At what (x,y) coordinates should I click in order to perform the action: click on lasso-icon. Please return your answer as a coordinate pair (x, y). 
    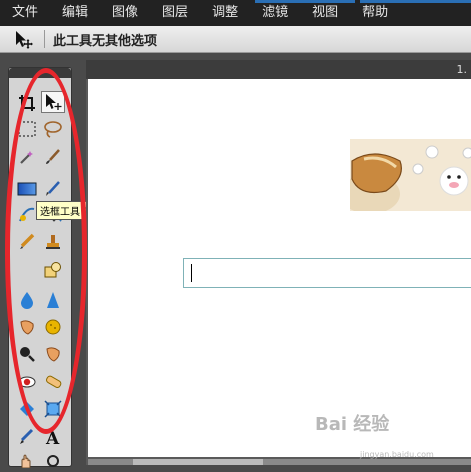
    Looking at the image, I should click on (53, 129).